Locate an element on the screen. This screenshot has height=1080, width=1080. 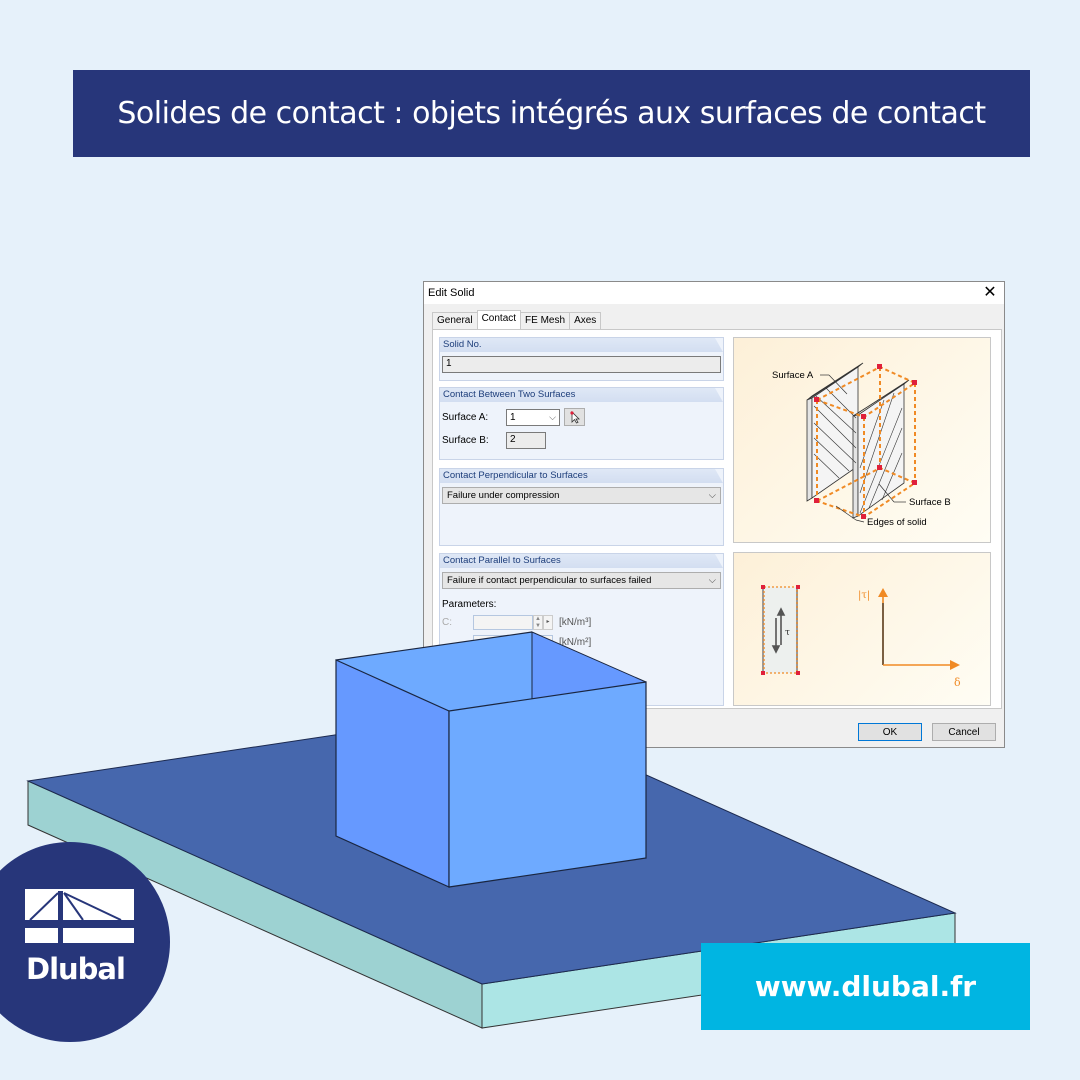
website-url: www.dlubal.fr is located at coordinates (865, 986).